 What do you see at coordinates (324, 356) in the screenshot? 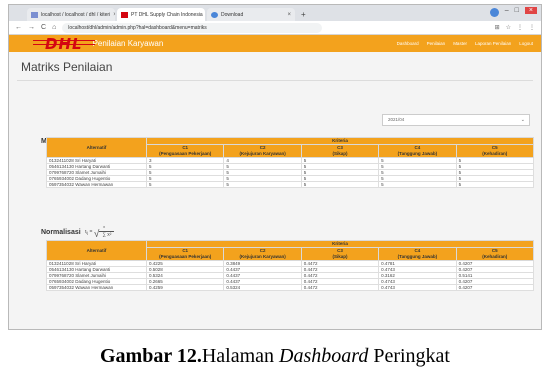
I see `caption-italic: Dashboard` at bounding box center [324, 356].